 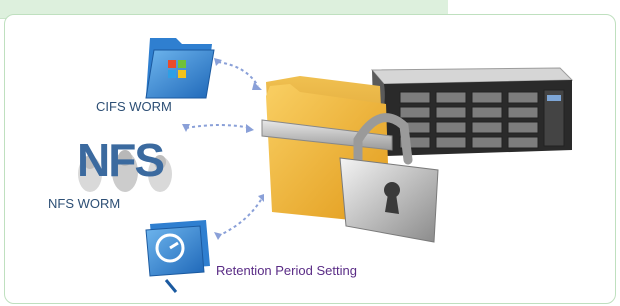 I want to click on arrow-retention, so click(x=240, y=217).